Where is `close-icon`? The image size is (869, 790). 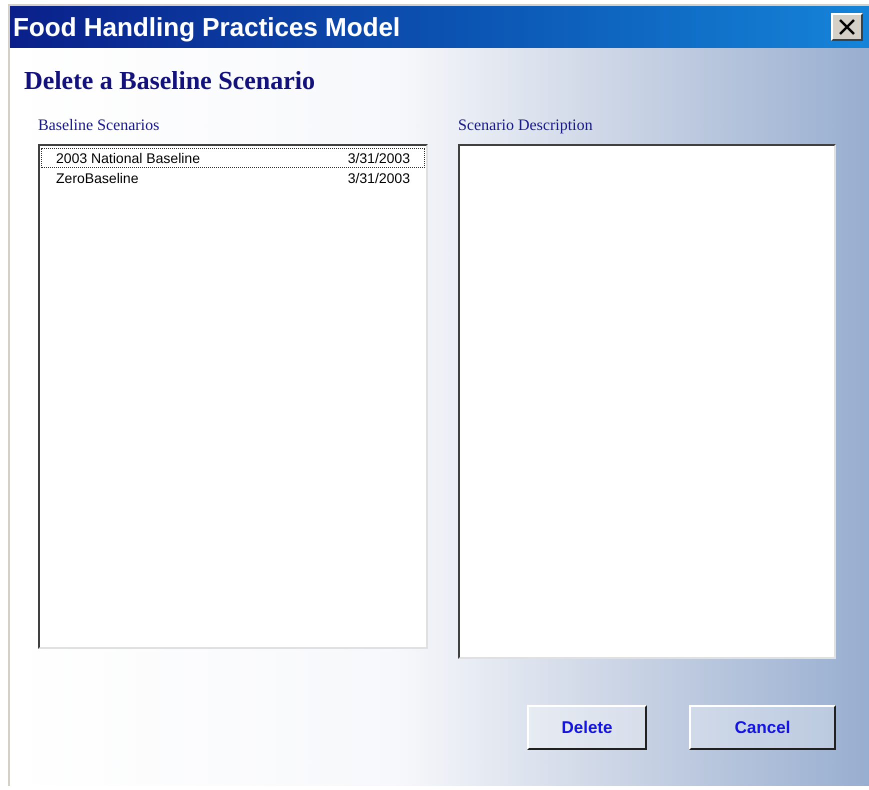
close-icon is located at coordinates (847, 27).